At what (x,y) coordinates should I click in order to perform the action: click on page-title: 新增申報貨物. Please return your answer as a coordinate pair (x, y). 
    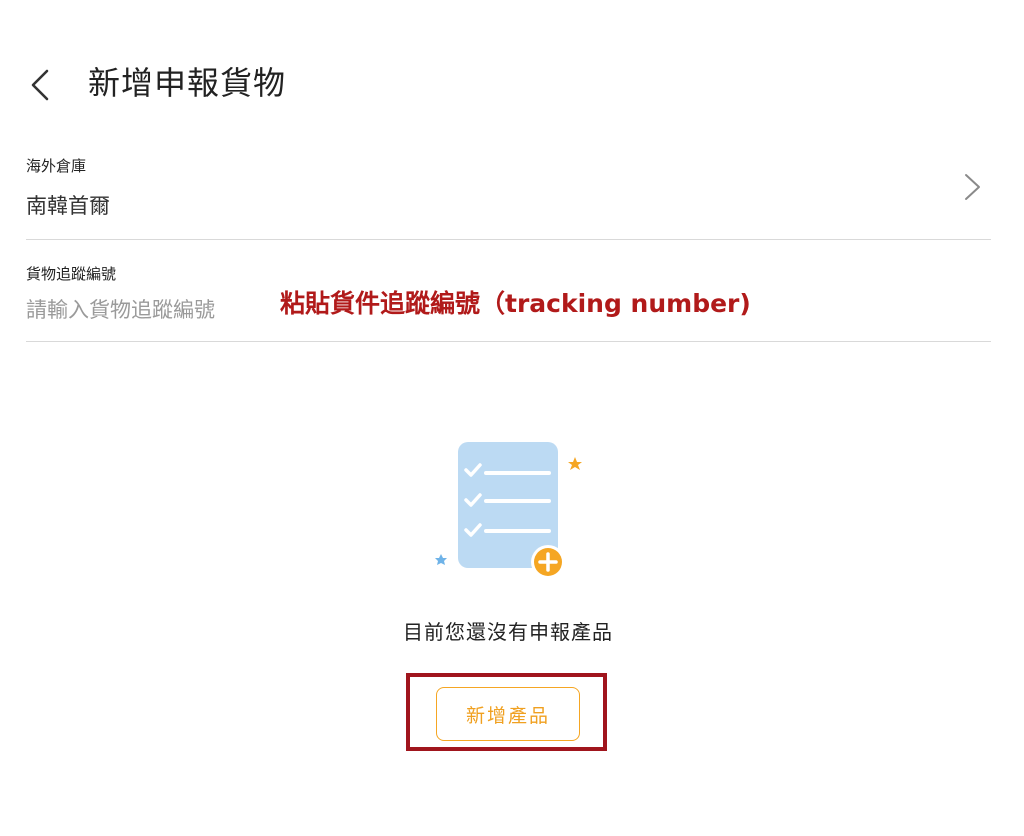
    Looking at the image, I should click on (187, 83).